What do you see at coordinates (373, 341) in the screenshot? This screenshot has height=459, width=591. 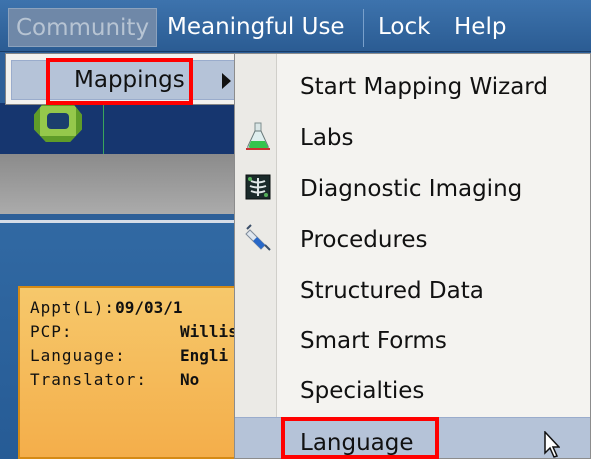 I see `smart-forms-label: Smart Forms` at bounding box center [373, 341].